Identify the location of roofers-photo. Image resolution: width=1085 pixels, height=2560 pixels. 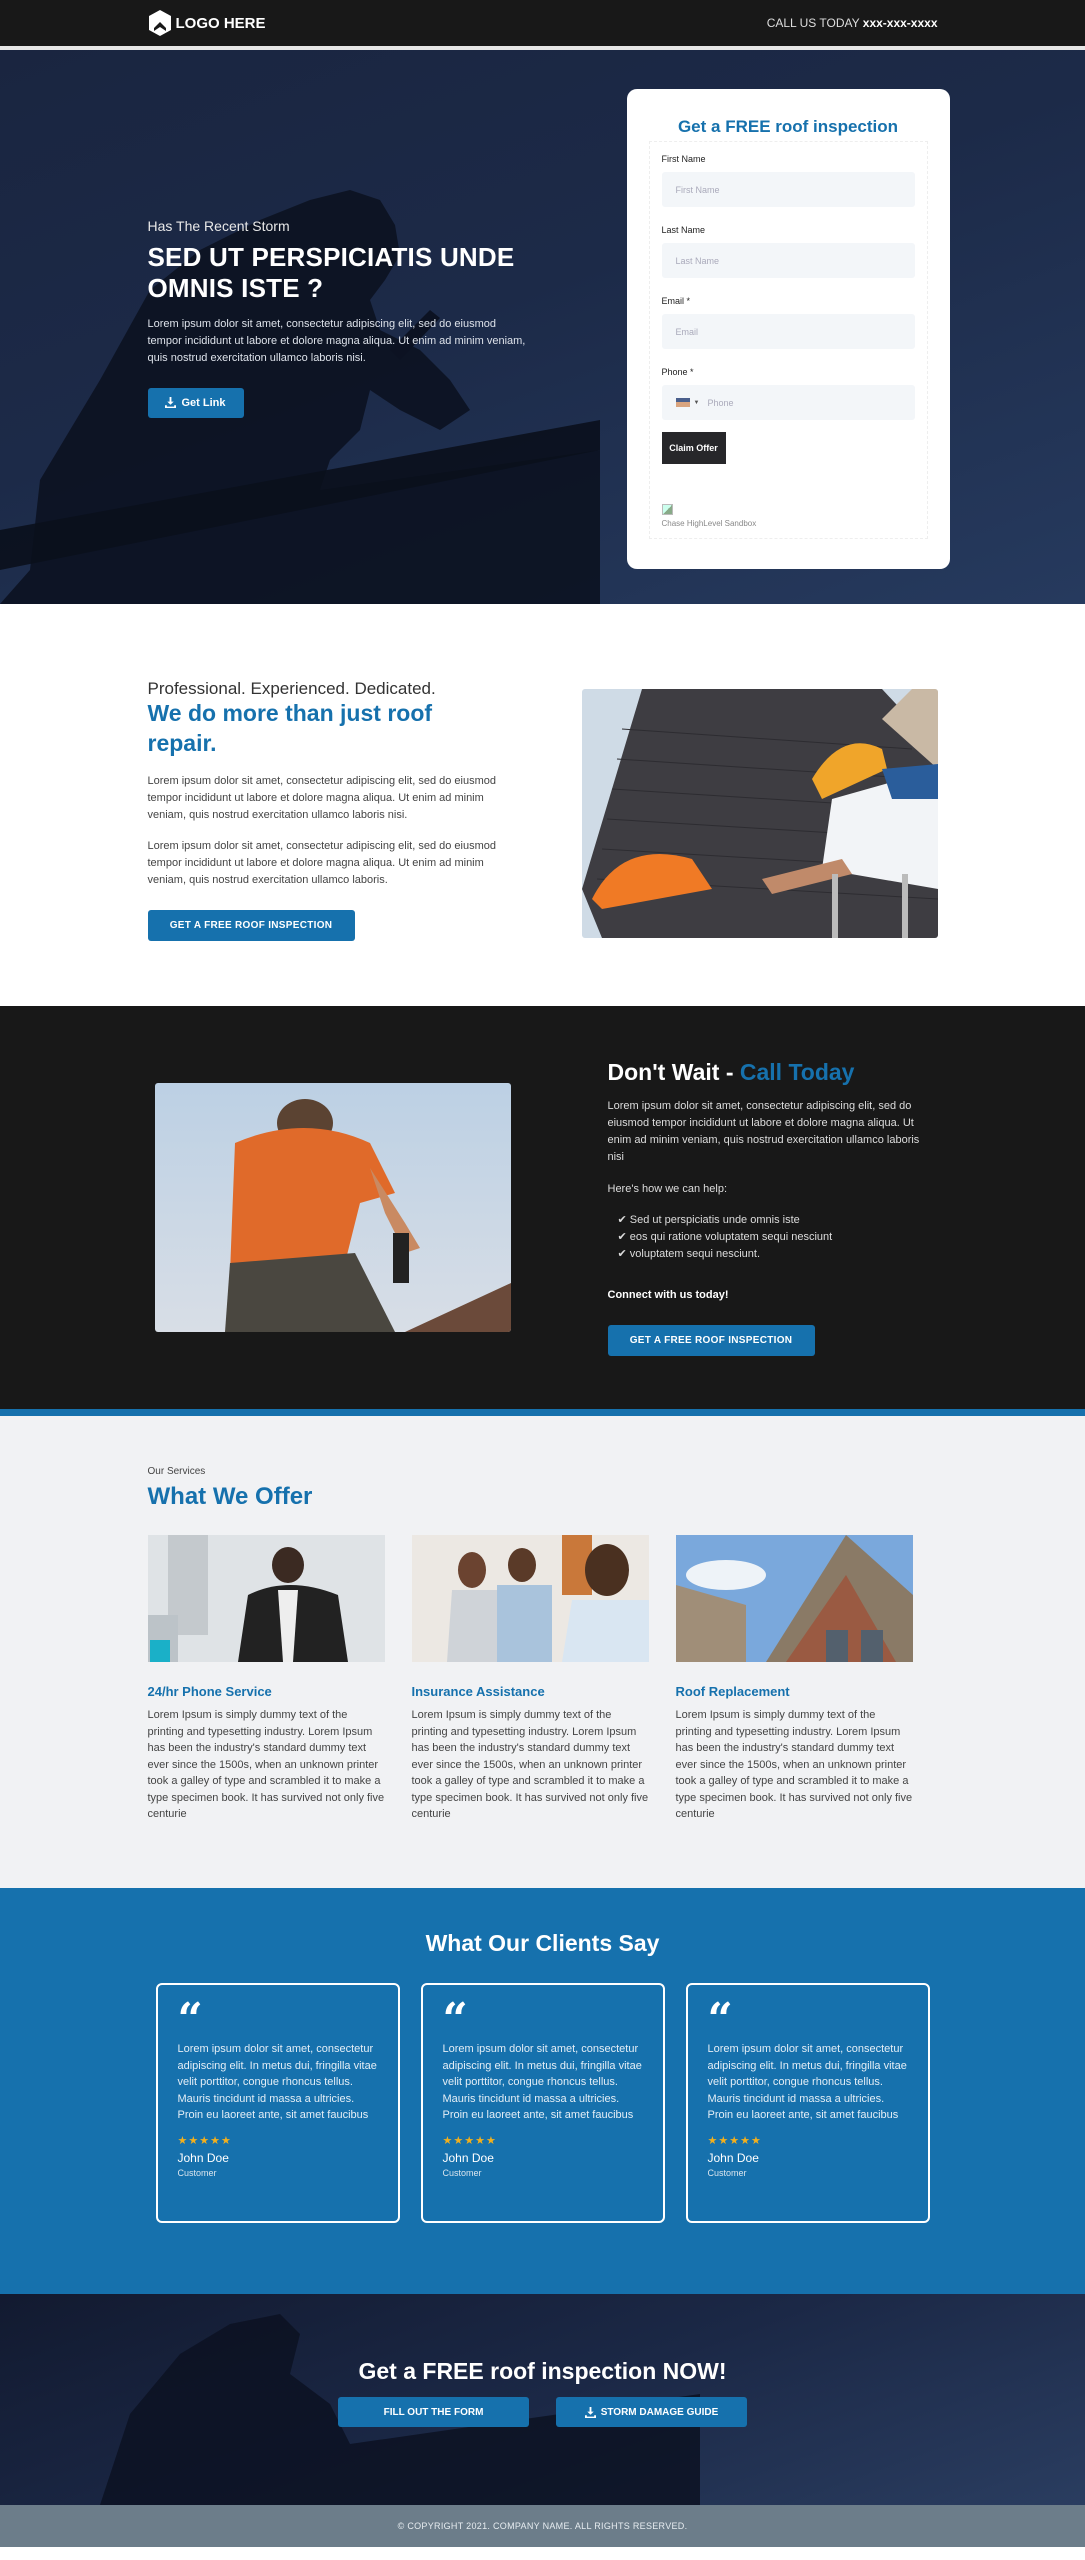
(759, 813).